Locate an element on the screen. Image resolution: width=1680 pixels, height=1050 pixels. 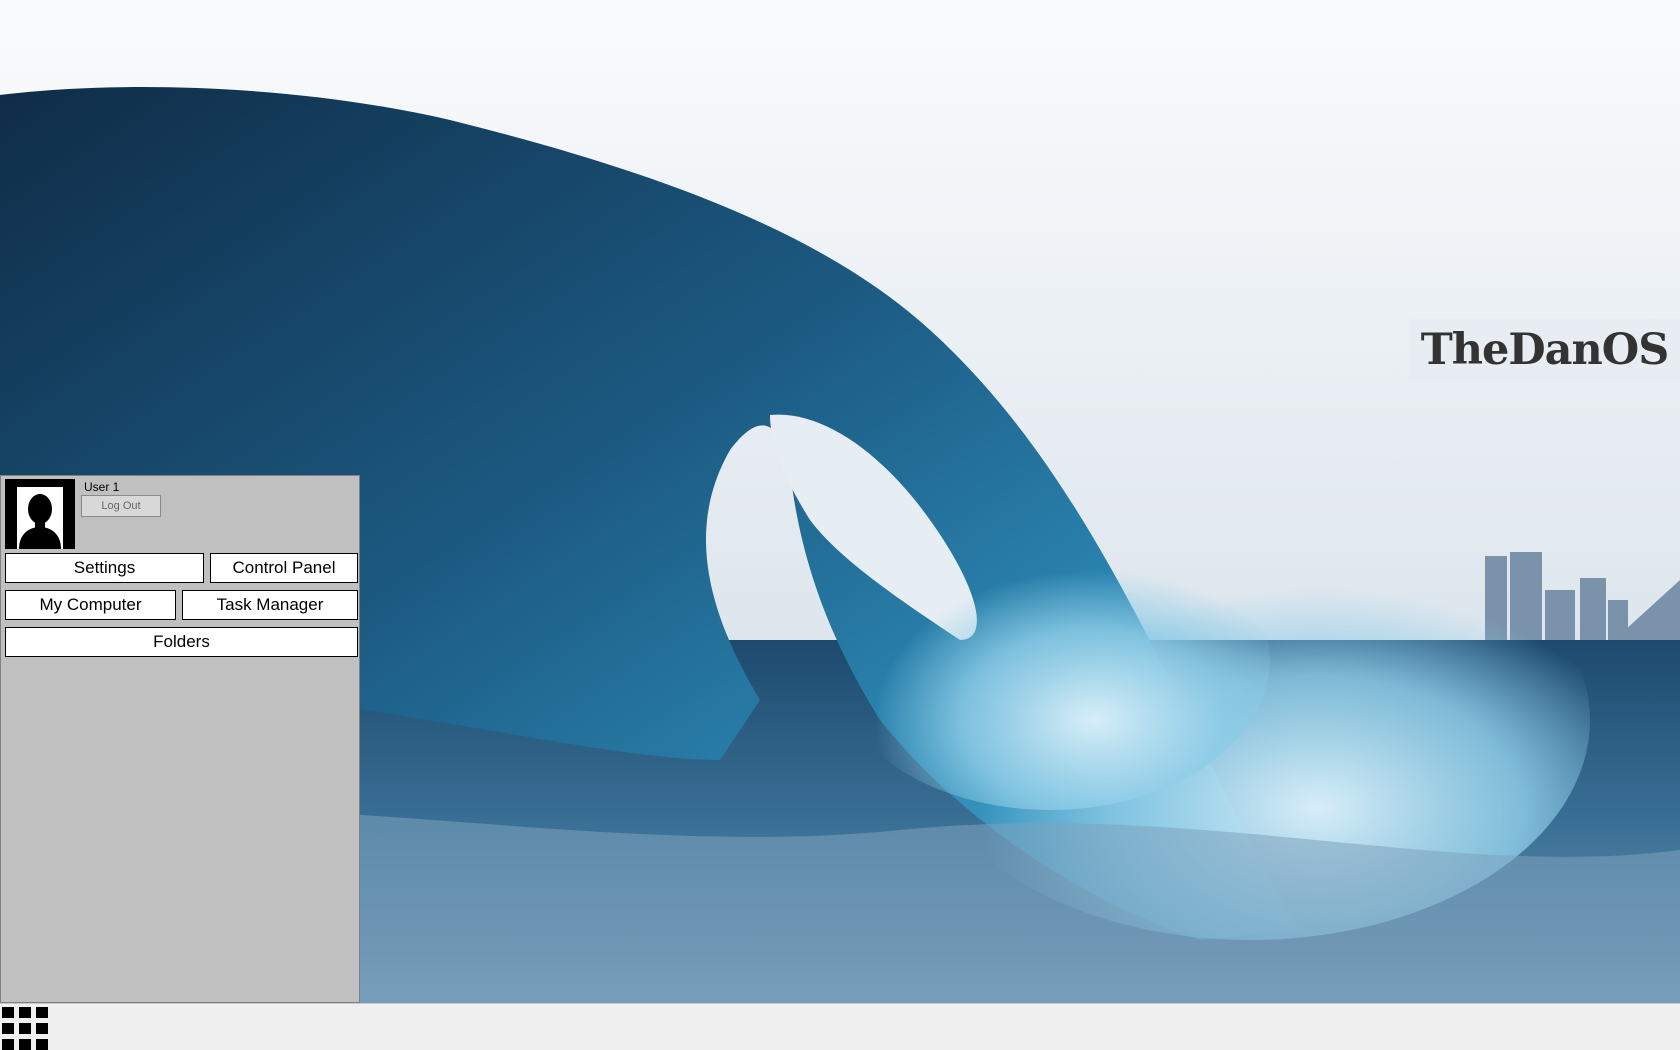
taskbar is located at coordinates (840, 1026).